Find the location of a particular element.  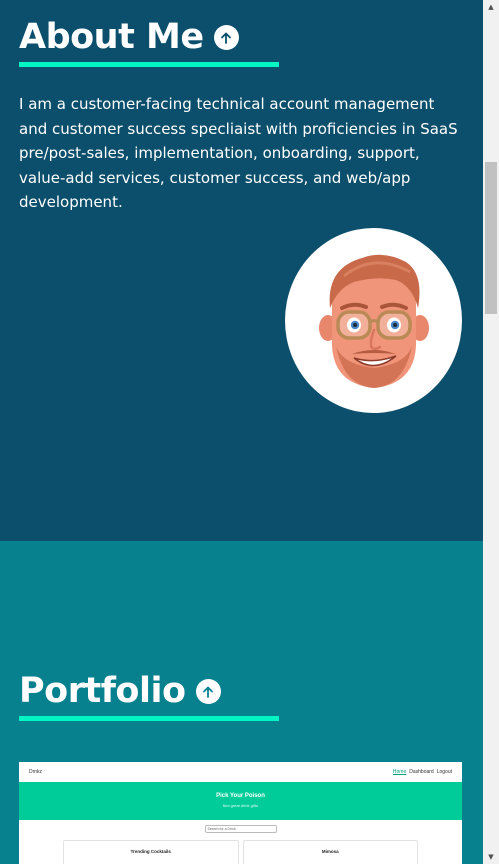

screenshot-hero-subtitle: find great drink gifts is located at coordinates (240, 805).